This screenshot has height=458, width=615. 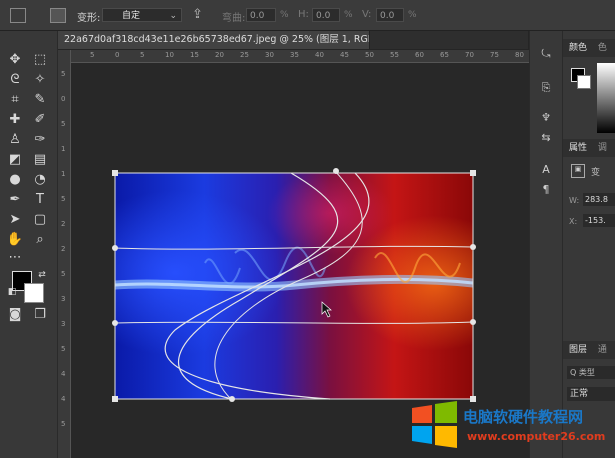 What do you see at coordinates (573, 221) in the screenshot?
I see `x-label: X:` at bounding box center [573, 221].